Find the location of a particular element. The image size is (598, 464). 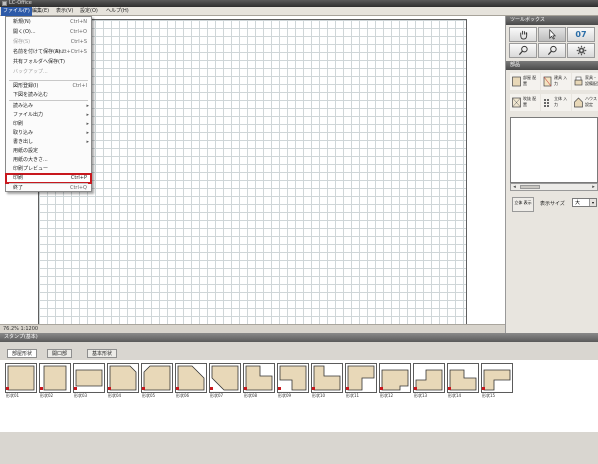

room-place-button: 部屋 配置 is located at coordinates (525, 81).